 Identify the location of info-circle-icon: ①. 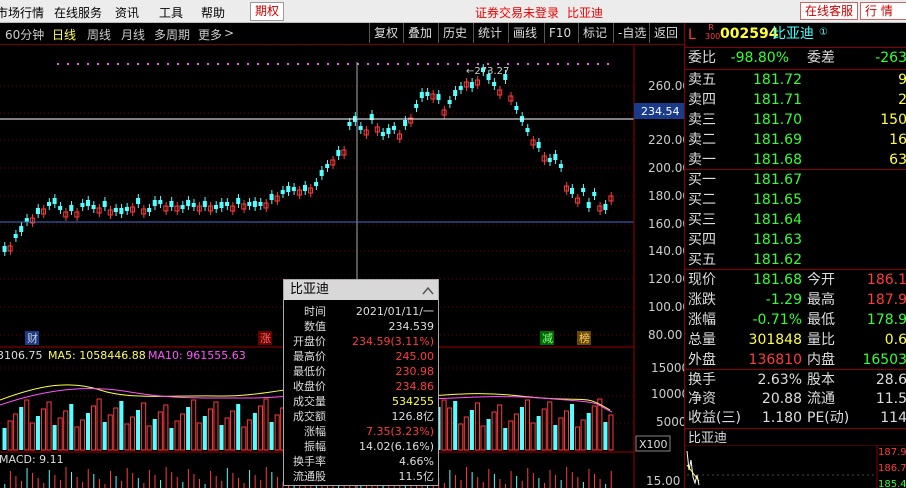
(823, 32).